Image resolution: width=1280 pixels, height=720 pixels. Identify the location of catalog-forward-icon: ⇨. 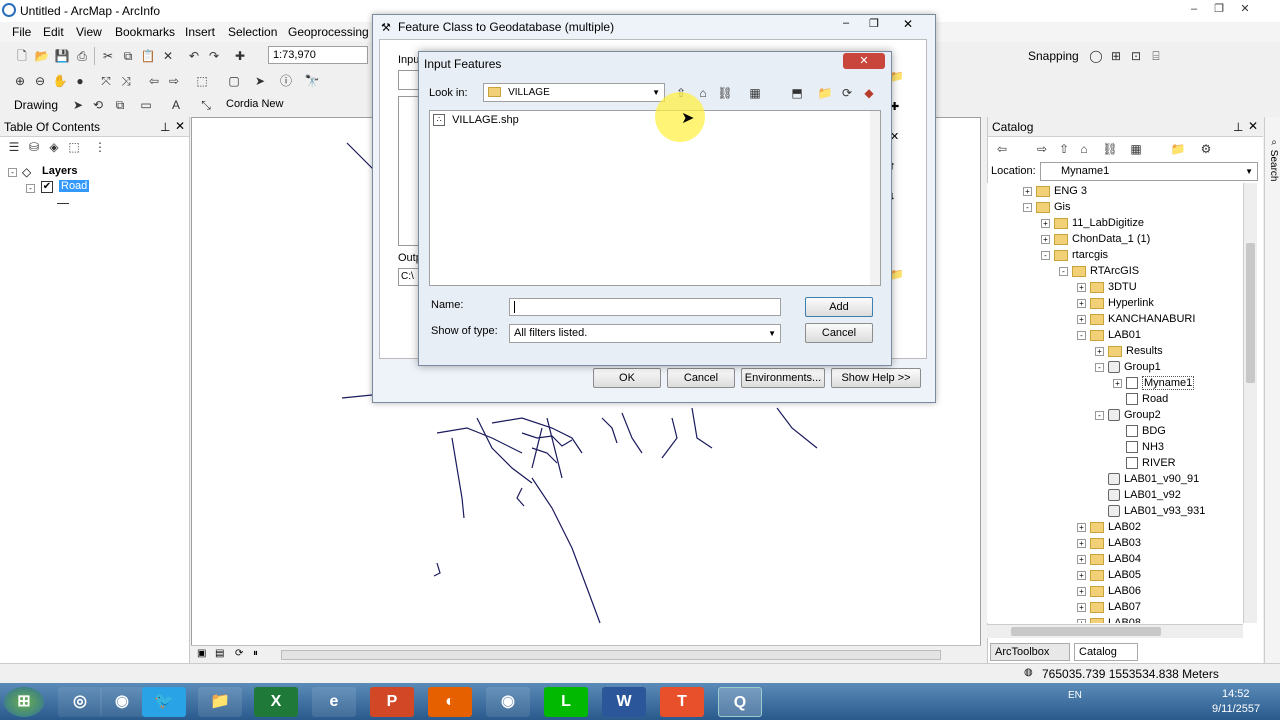
(1042, 149).